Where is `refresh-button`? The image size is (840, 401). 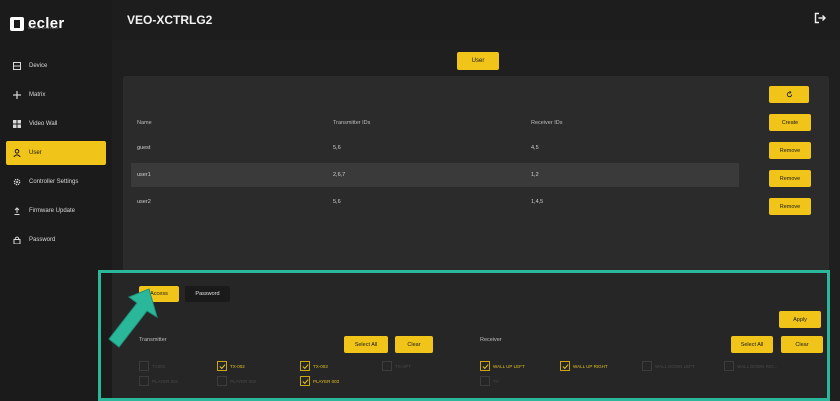
refresh-button is located at coordinates (789, 94).